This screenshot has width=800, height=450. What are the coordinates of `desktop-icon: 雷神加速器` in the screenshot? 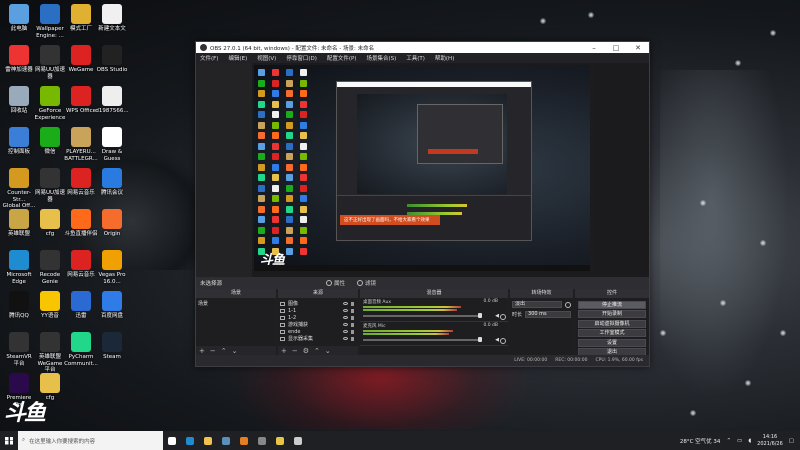 It's located at (19, 59).